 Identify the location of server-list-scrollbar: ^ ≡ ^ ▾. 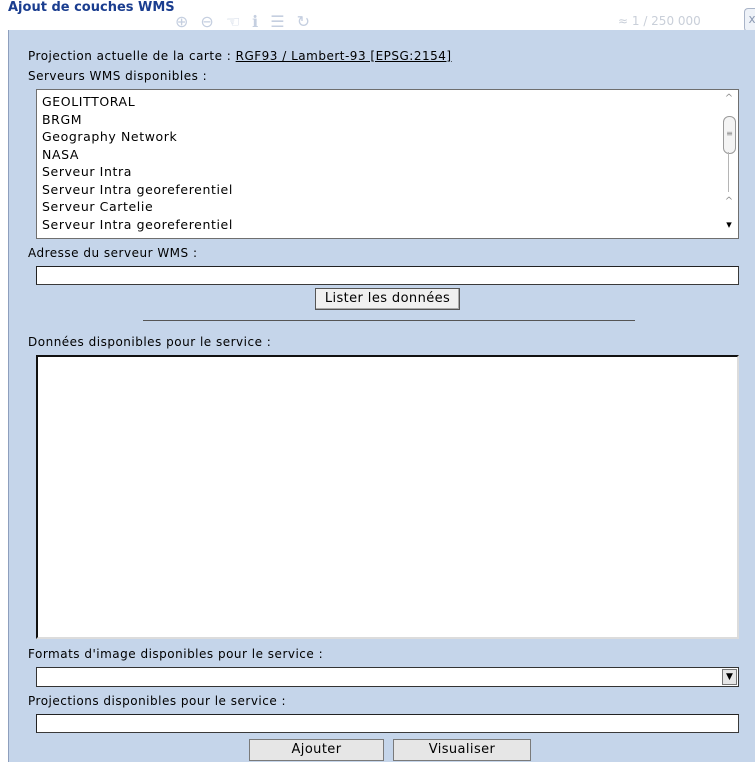
(729, 164).